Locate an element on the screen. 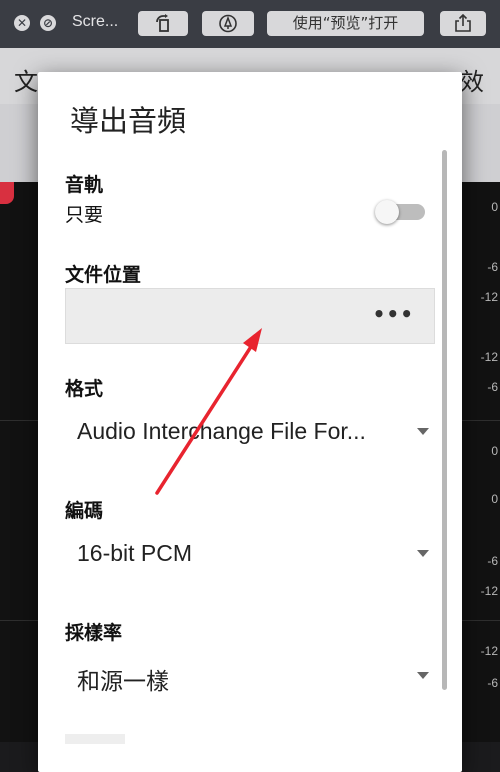 The width and height of the screenshot is (500, 772). annotation-arrow-shaft is located at coordinates (205, 417).